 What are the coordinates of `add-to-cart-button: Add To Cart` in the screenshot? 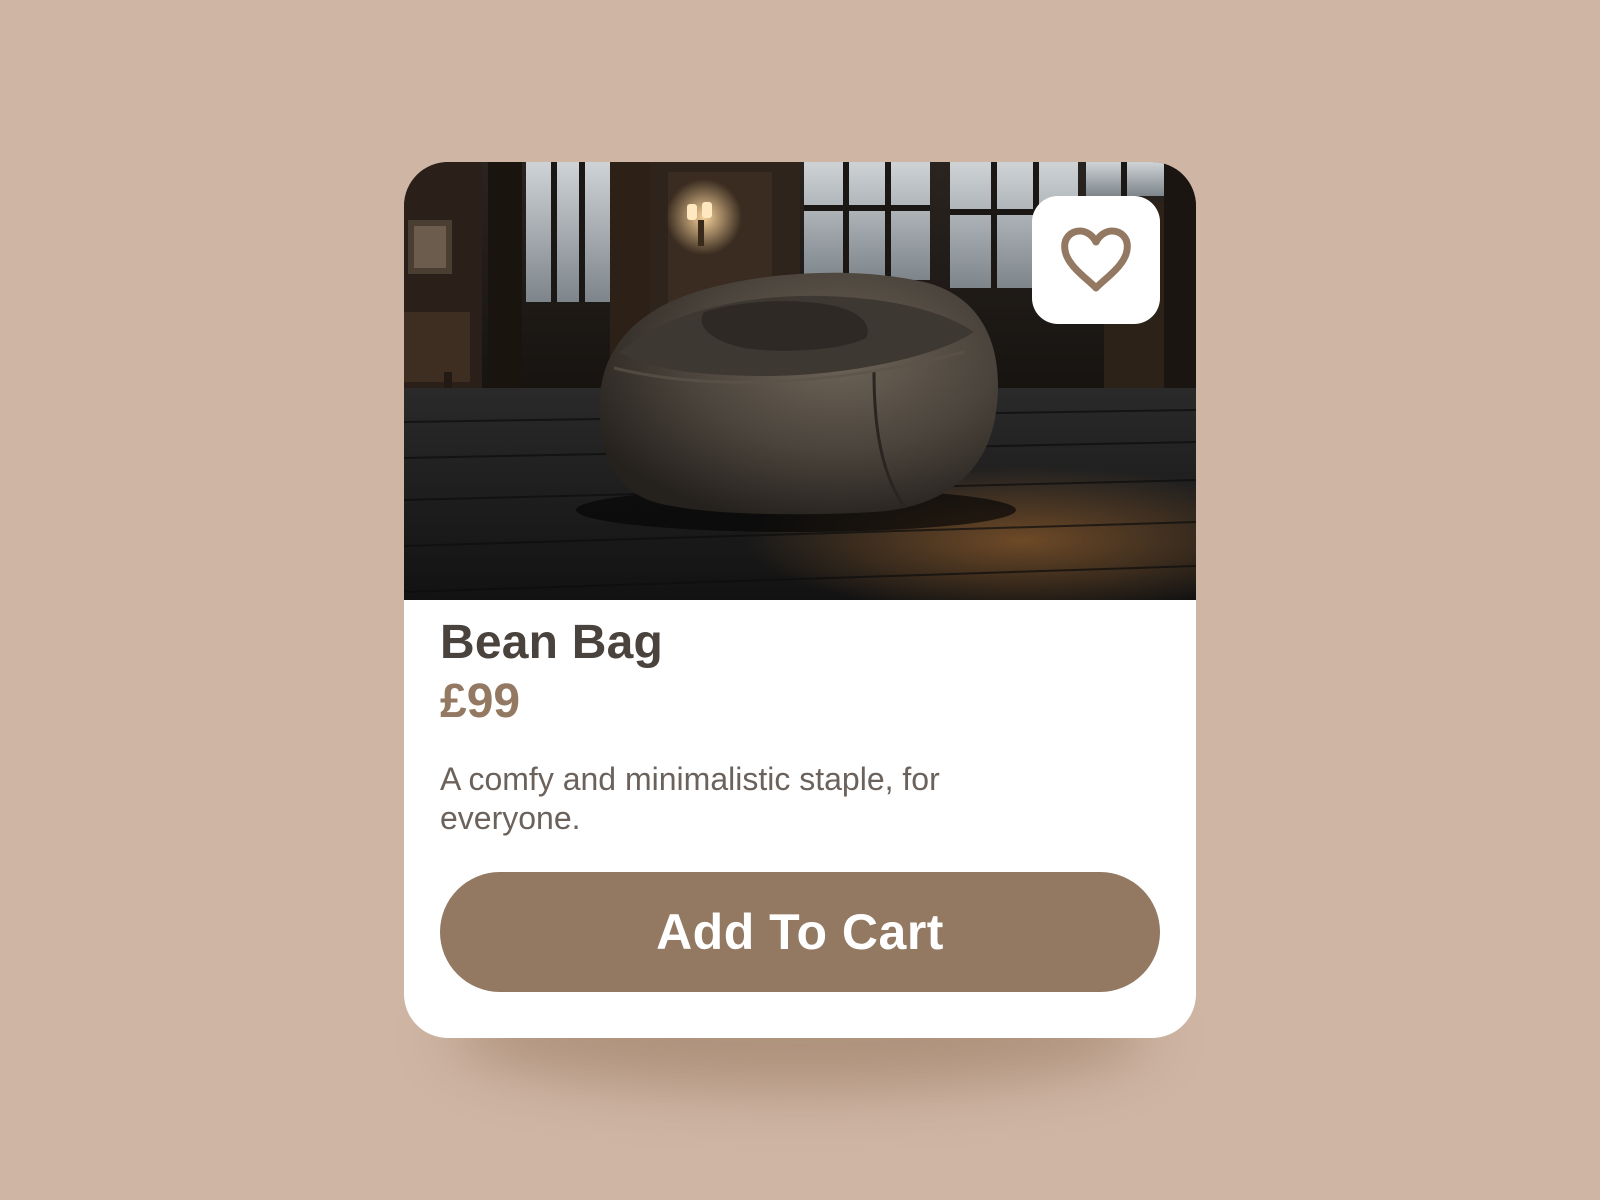 It's located at (800, 932).